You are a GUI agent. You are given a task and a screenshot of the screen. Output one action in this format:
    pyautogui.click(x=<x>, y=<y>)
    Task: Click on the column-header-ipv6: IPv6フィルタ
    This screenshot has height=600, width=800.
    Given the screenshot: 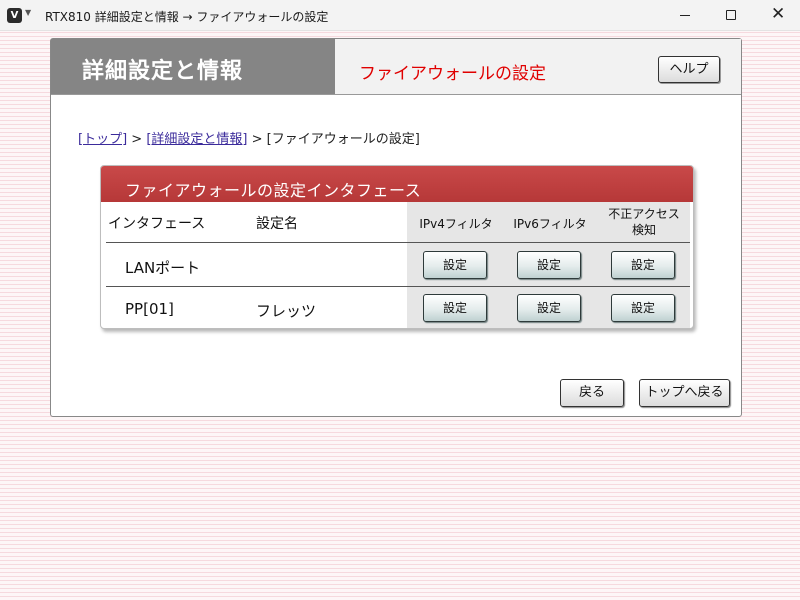 What is the action you would take?
    pyautogui.click(x=550, y=224)
    